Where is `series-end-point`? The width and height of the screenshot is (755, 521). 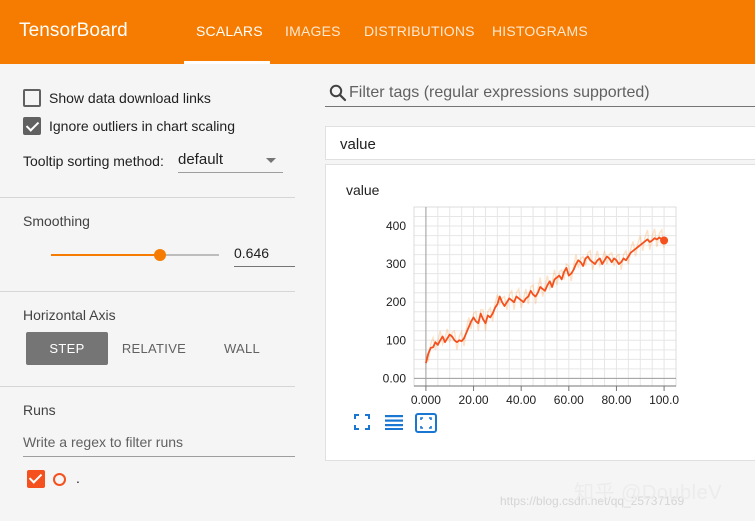 series-end-point is located at coordinates (664, 240).